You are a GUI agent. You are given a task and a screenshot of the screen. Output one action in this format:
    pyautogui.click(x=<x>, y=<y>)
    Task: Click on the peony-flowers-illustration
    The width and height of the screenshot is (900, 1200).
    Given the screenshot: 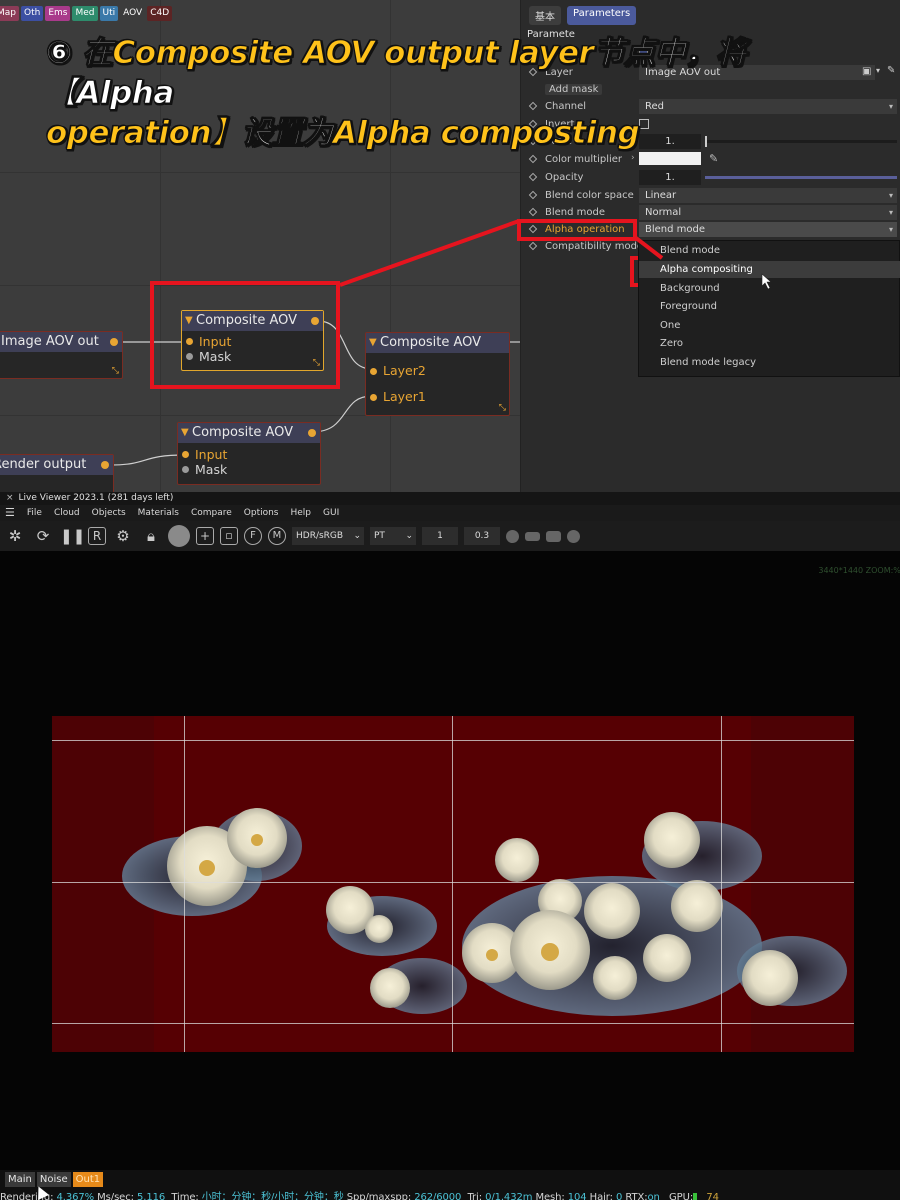 What is the action you would take?
    pyautogui.click(x=484, y=912)
    